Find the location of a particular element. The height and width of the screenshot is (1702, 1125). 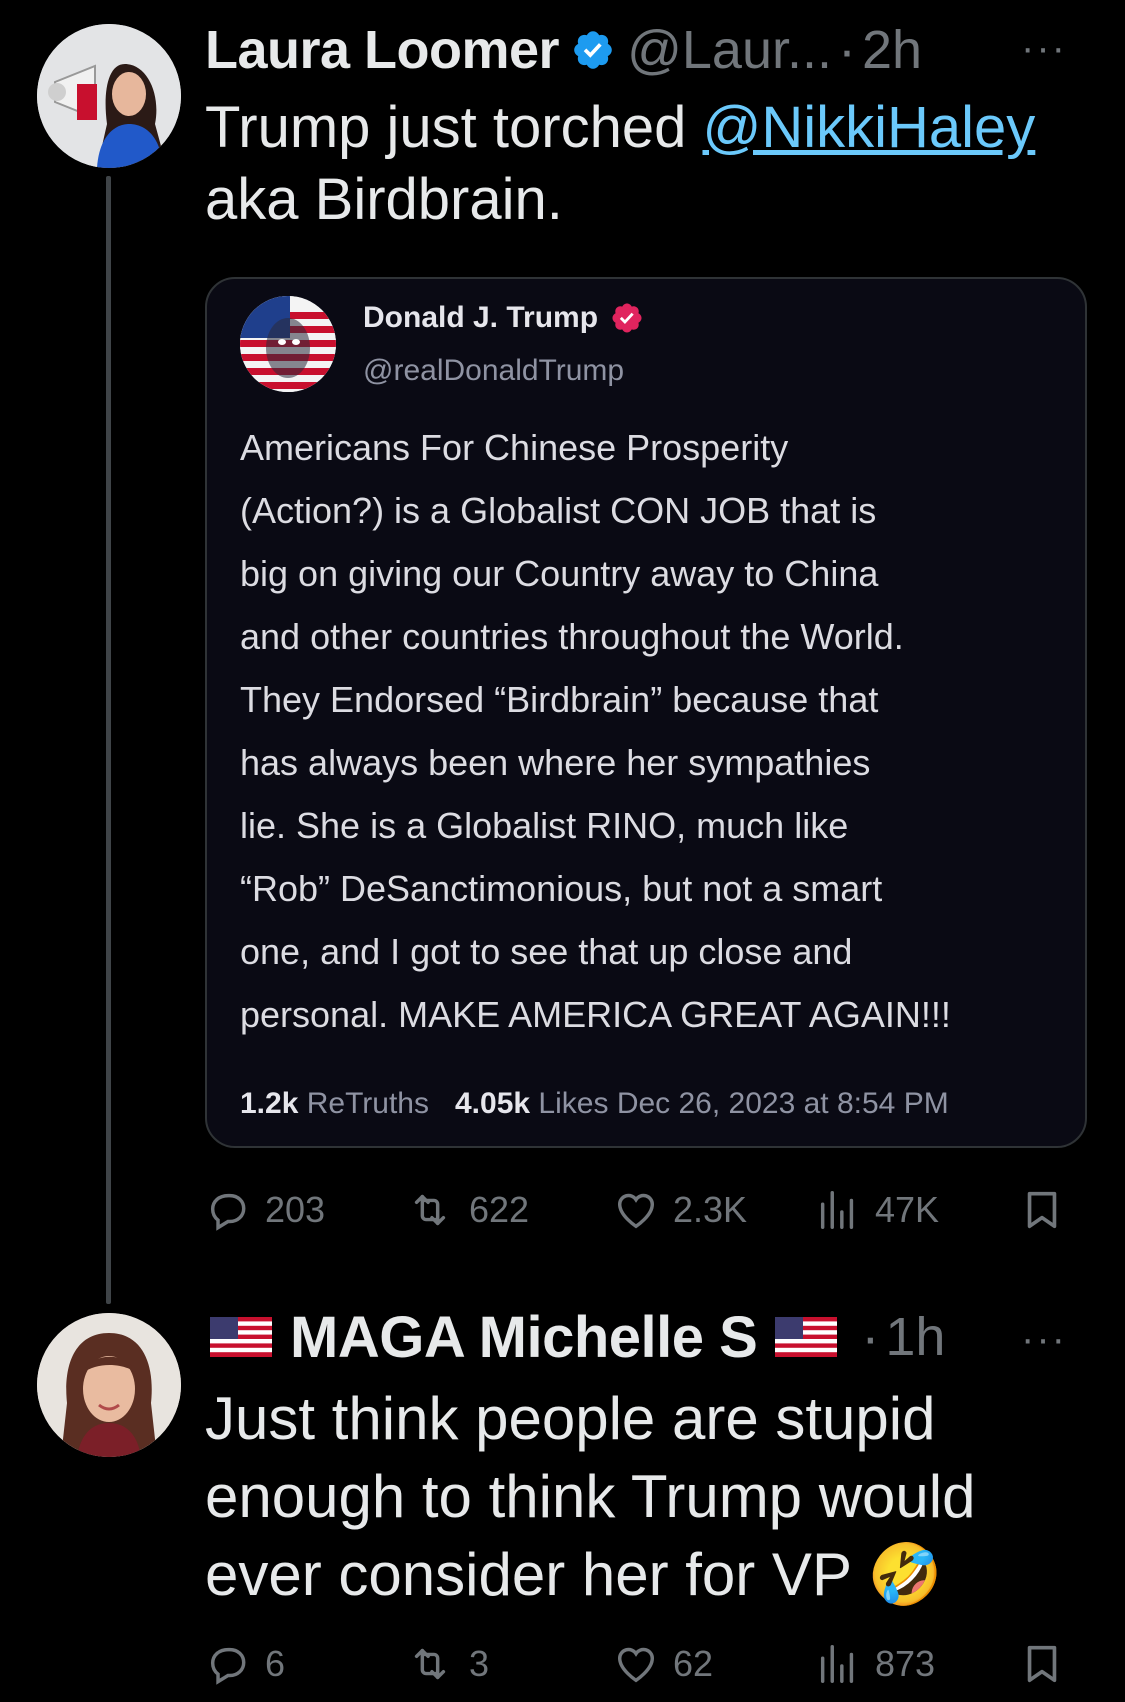

retruths-label: ReTruths is located at coordinates (367, 1103).